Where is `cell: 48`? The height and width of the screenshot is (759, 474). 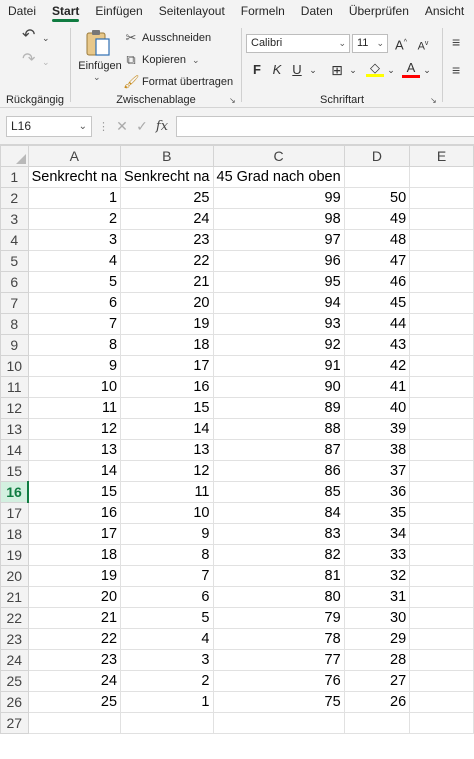
cell: 48 is located at coordinates (377, 240).